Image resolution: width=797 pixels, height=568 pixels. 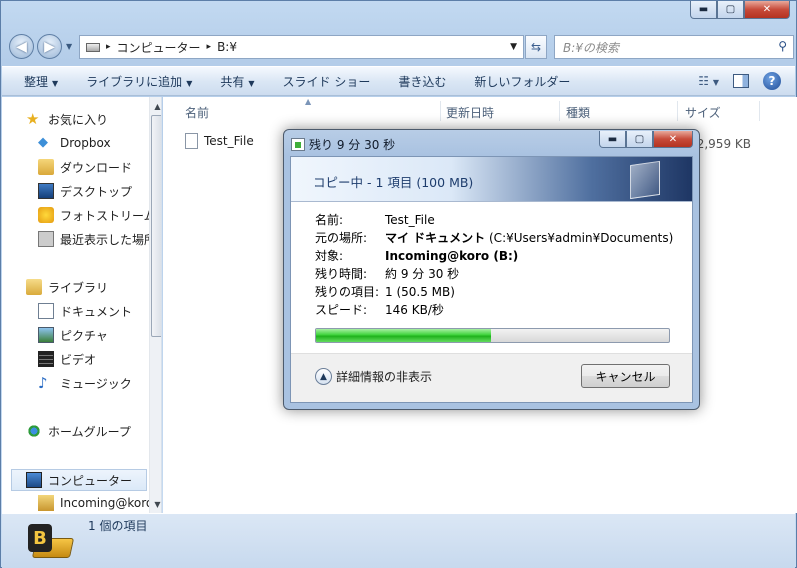 I want to click on source-link: マイ ドキュメント, so click(x=435, y=238).